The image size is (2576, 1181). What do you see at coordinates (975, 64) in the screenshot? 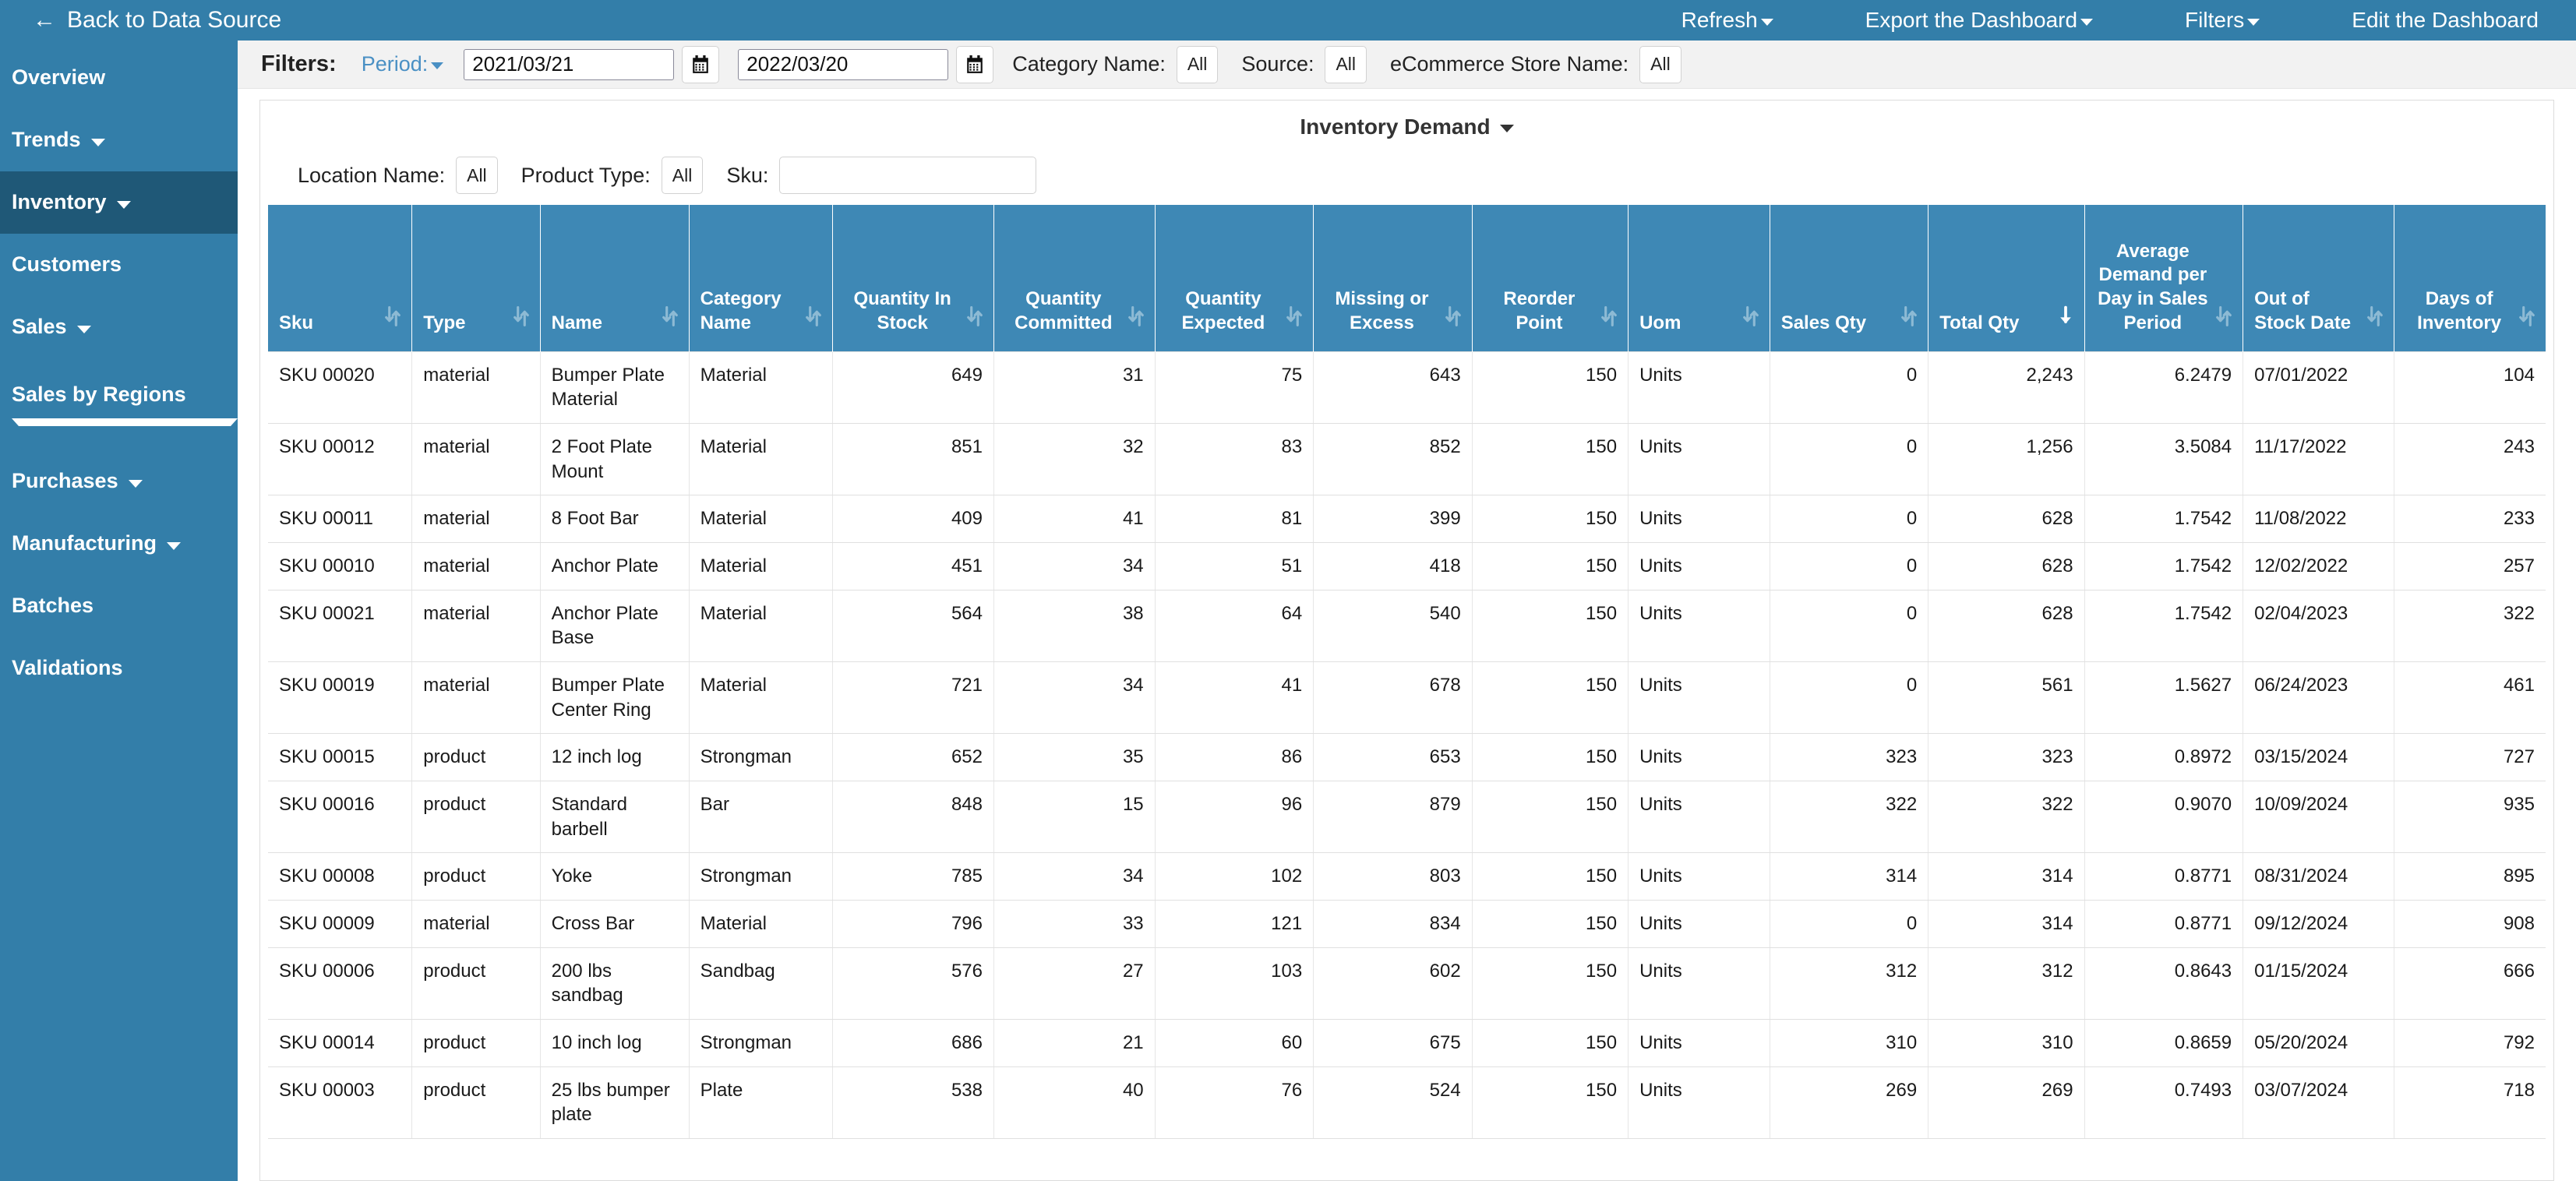
I see `calendar-to-button` at bounding box center [975, 64].